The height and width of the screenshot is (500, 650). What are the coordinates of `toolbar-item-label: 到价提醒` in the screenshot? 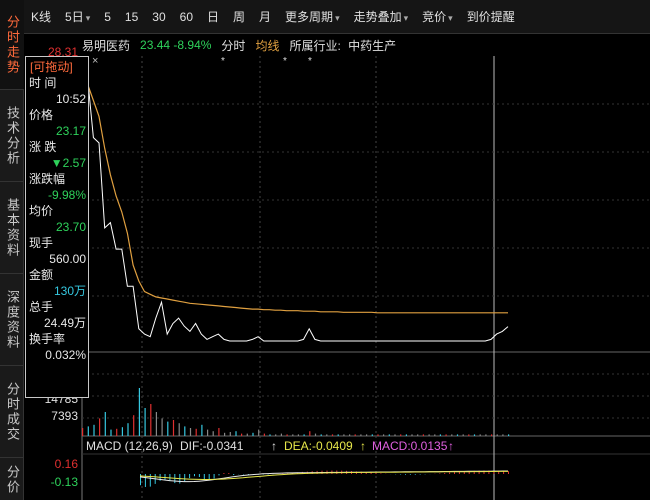 It's located at (490, 17).